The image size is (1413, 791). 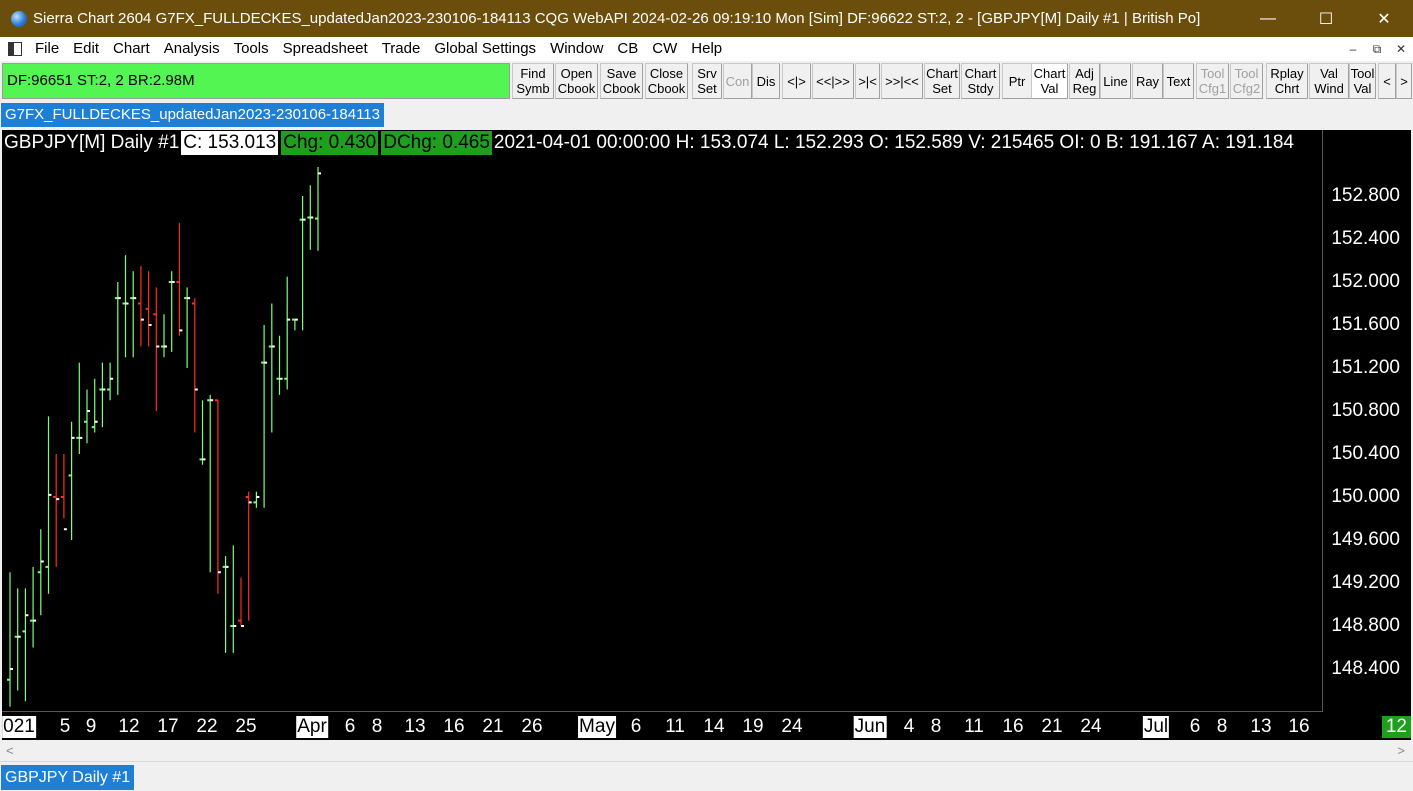 I want to click on toolbar-tool-cfg2-button: Tool Cfg2, so click(x=1246, y=81).